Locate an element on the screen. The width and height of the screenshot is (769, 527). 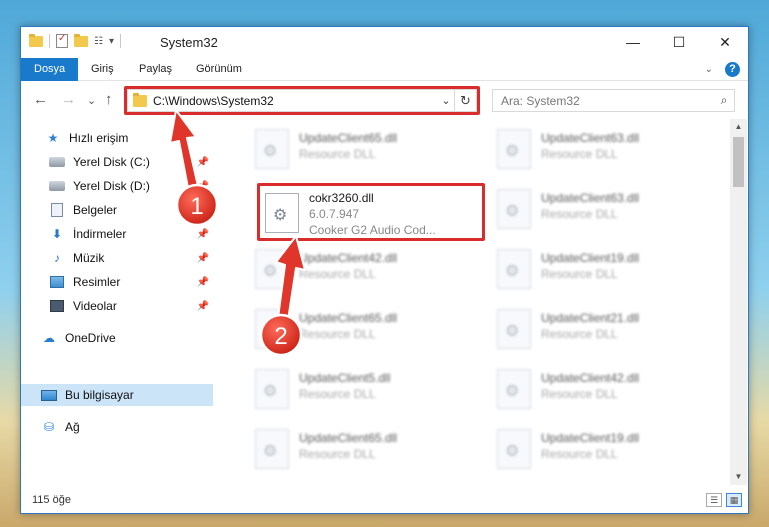
list-item: UpdateClient5.dll Resource DLL is located at coordinates (364, 390).